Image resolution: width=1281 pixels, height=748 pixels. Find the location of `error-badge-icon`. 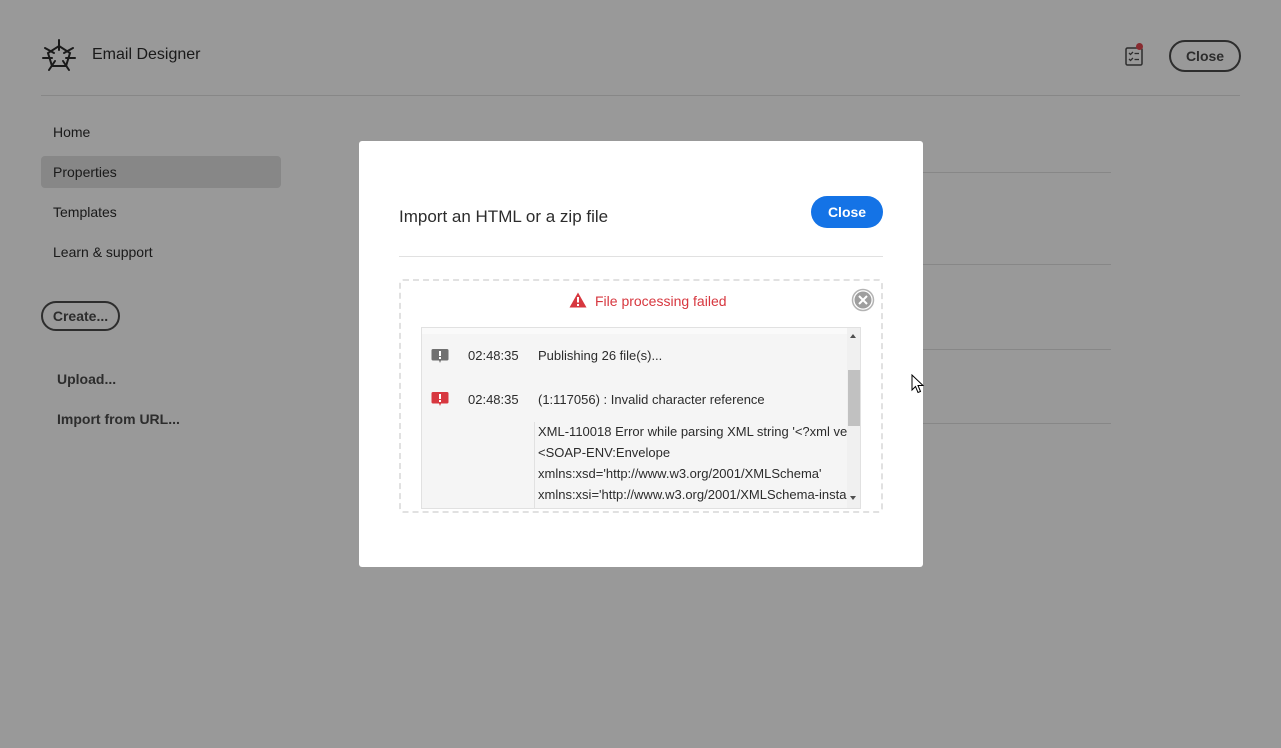

error-badge-icon is located at coordinates (440, 399).